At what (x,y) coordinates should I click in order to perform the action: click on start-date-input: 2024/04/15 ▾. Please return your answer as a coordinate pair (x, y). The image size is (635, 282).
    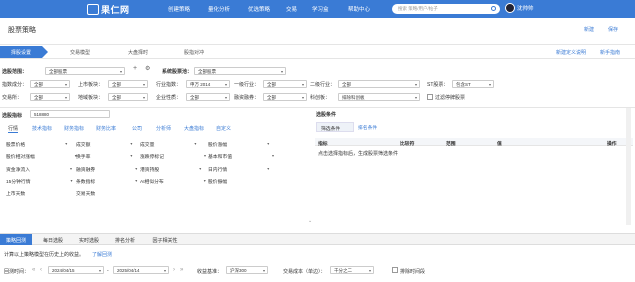
    Looking at the image, I should click on (76, 270).